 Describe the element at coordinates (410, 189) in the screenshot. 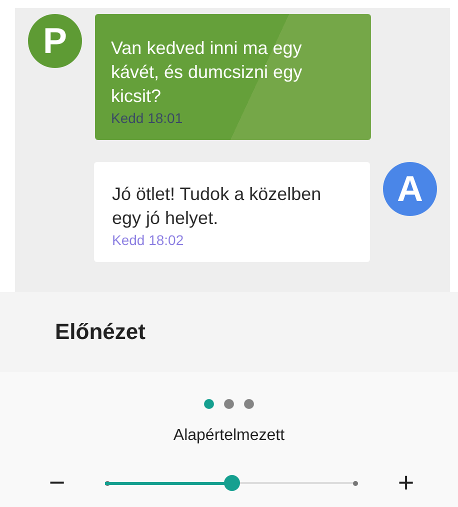

I see `avatar: A` at that location.